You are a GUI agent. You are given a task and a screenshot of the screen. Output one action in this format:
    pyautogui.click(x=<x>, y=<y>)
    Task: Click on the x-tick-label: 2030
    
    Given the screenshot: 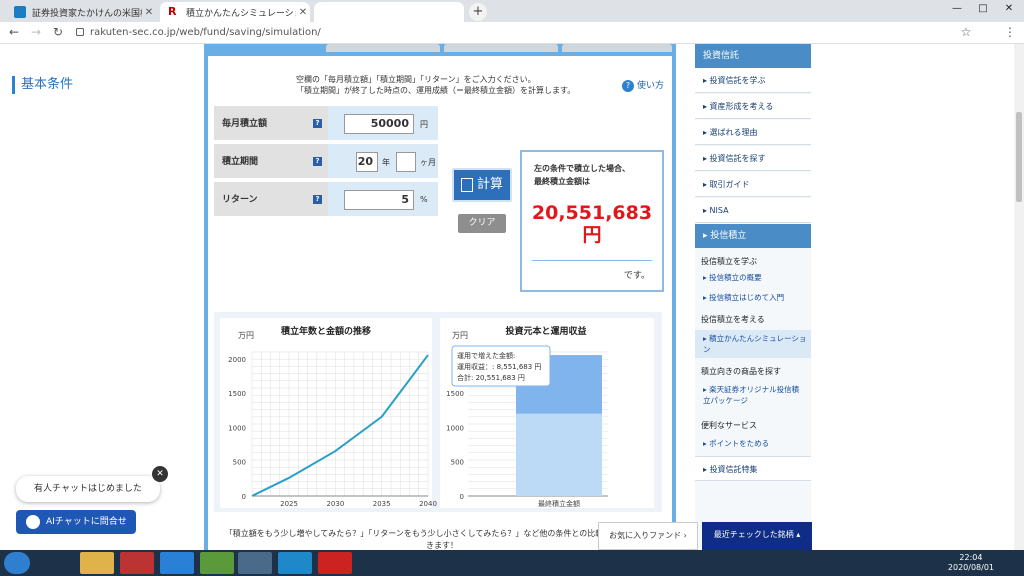 What is the action you would take?
    pyautogui.click(x=335, y=504)
    